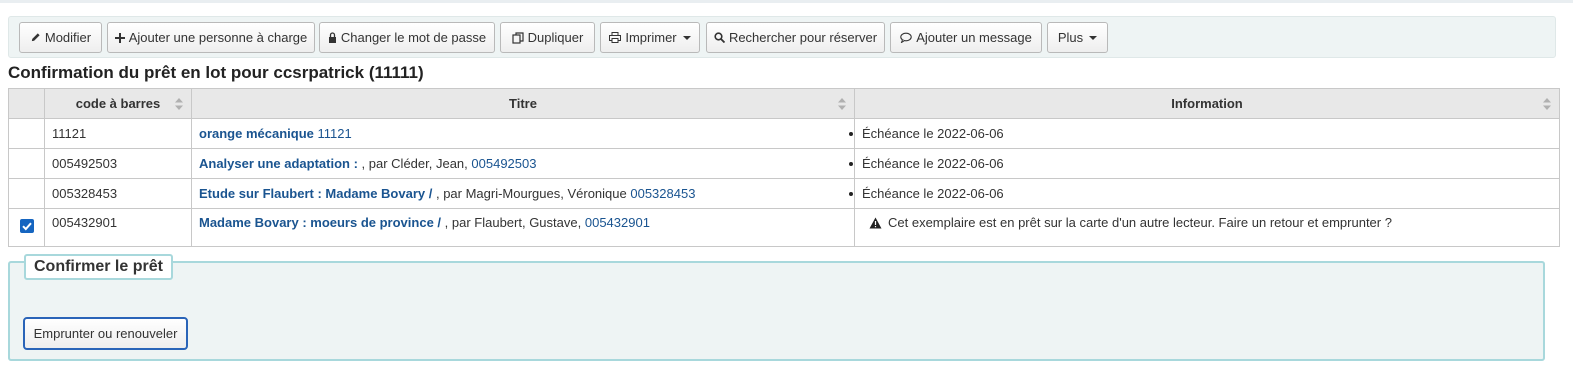  What do you see at coordinates (1070, 37) in the screenshot?
I see `more-label: Plus` at bounding box center [1070, 37].